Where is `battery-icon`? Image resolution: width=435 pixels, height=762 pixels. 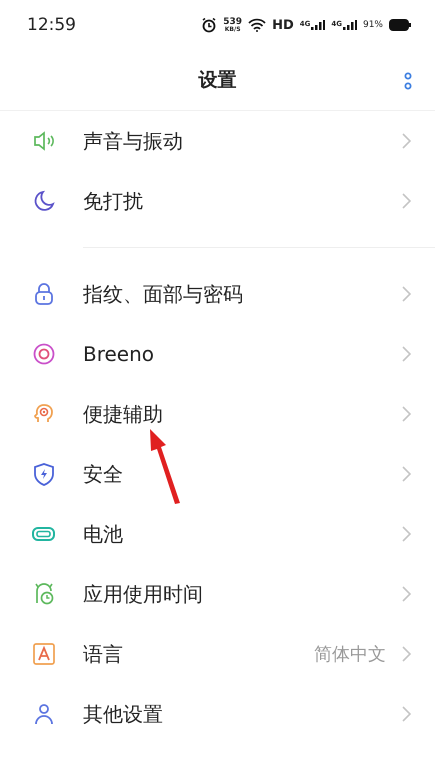
battery-icon is located at coordinates (400, 25).